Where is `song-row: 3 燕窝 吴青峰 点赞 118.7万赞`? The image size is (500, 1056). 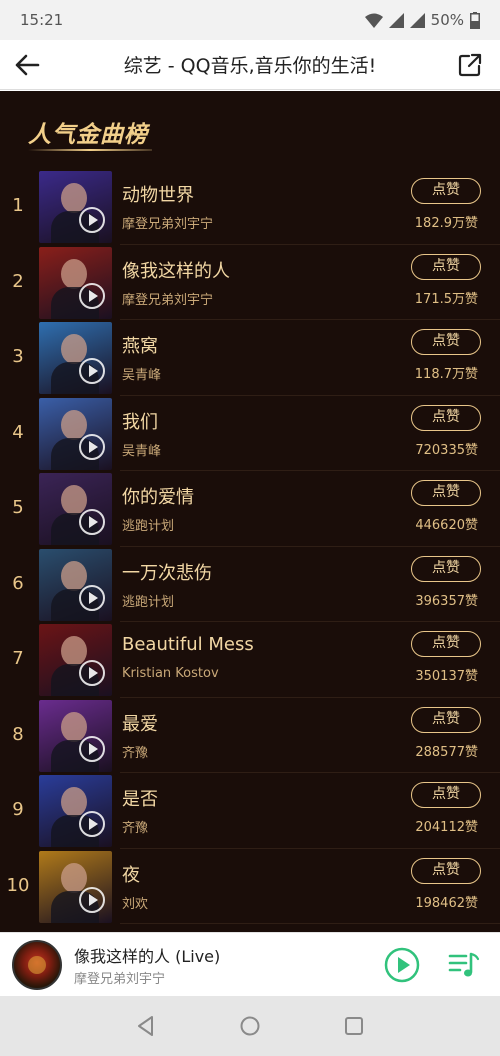
song-row: 3 燕窝 吴青峰 点赞 118.7万赞 is located at coordinates (250, 358).